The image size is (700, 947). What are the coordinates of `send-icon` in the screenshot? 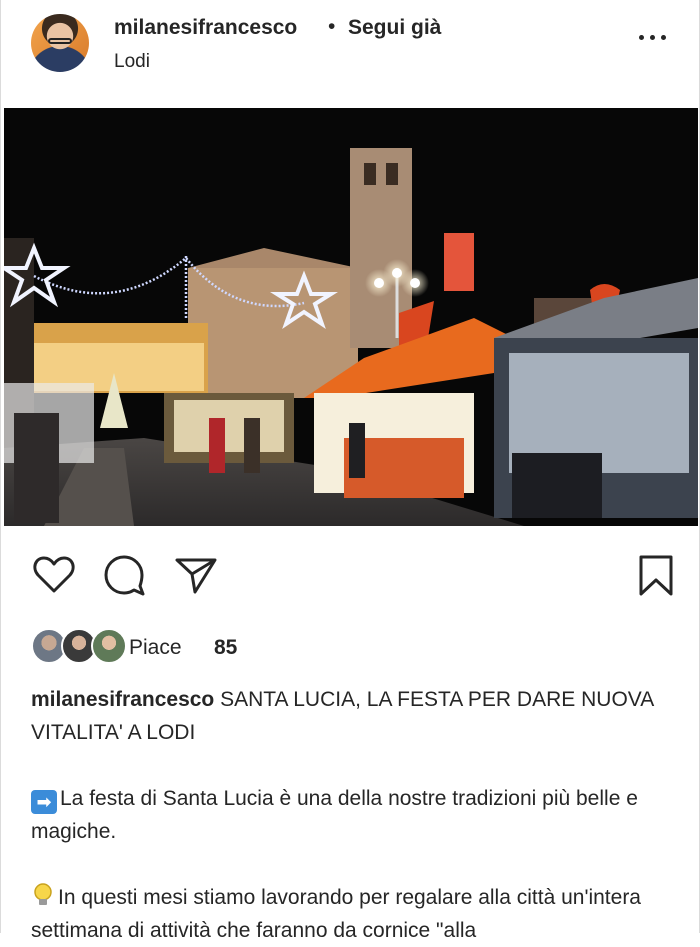 It's located at (196, 575).